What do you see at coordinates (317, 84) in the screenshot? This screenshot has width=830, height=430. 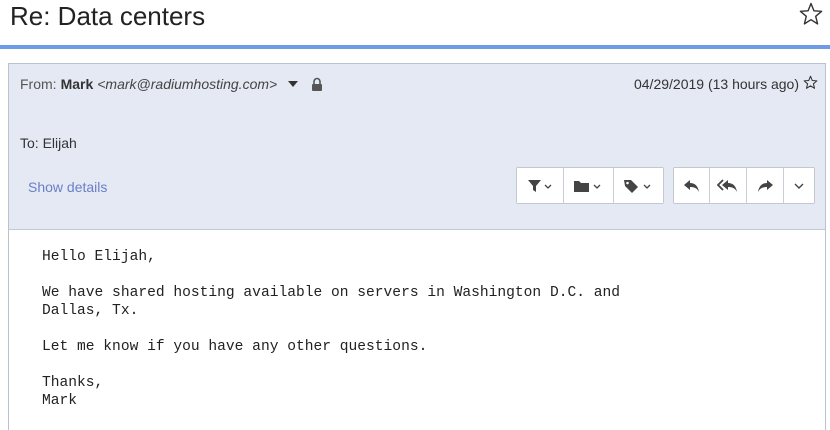 I see `lock-icon` at bounding box center [317, 84].